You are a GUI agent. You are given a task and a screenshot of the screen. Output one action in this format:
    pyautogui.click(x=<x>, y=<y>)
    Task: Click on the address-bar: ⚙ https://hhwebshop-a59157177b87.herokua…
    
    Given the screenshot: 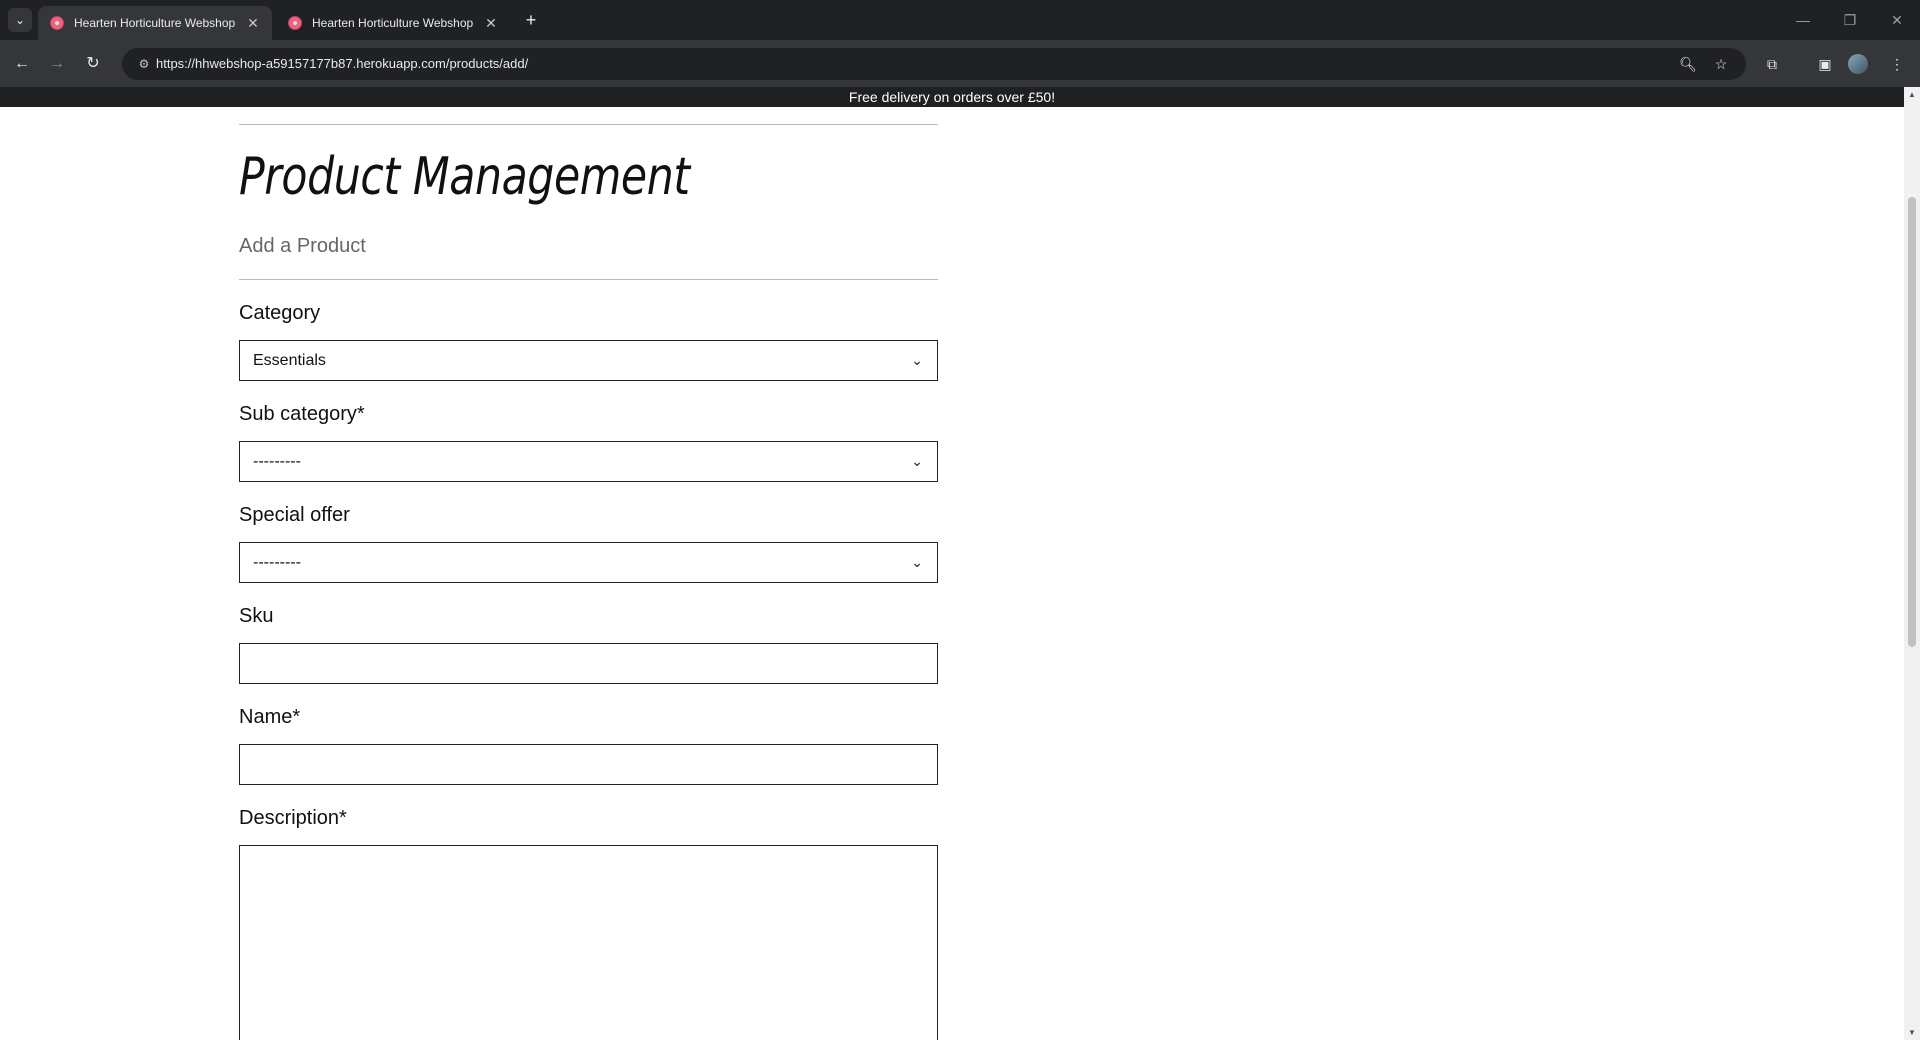 What is the action you would take?
    pyautogui.click(x=934, y=64)
    